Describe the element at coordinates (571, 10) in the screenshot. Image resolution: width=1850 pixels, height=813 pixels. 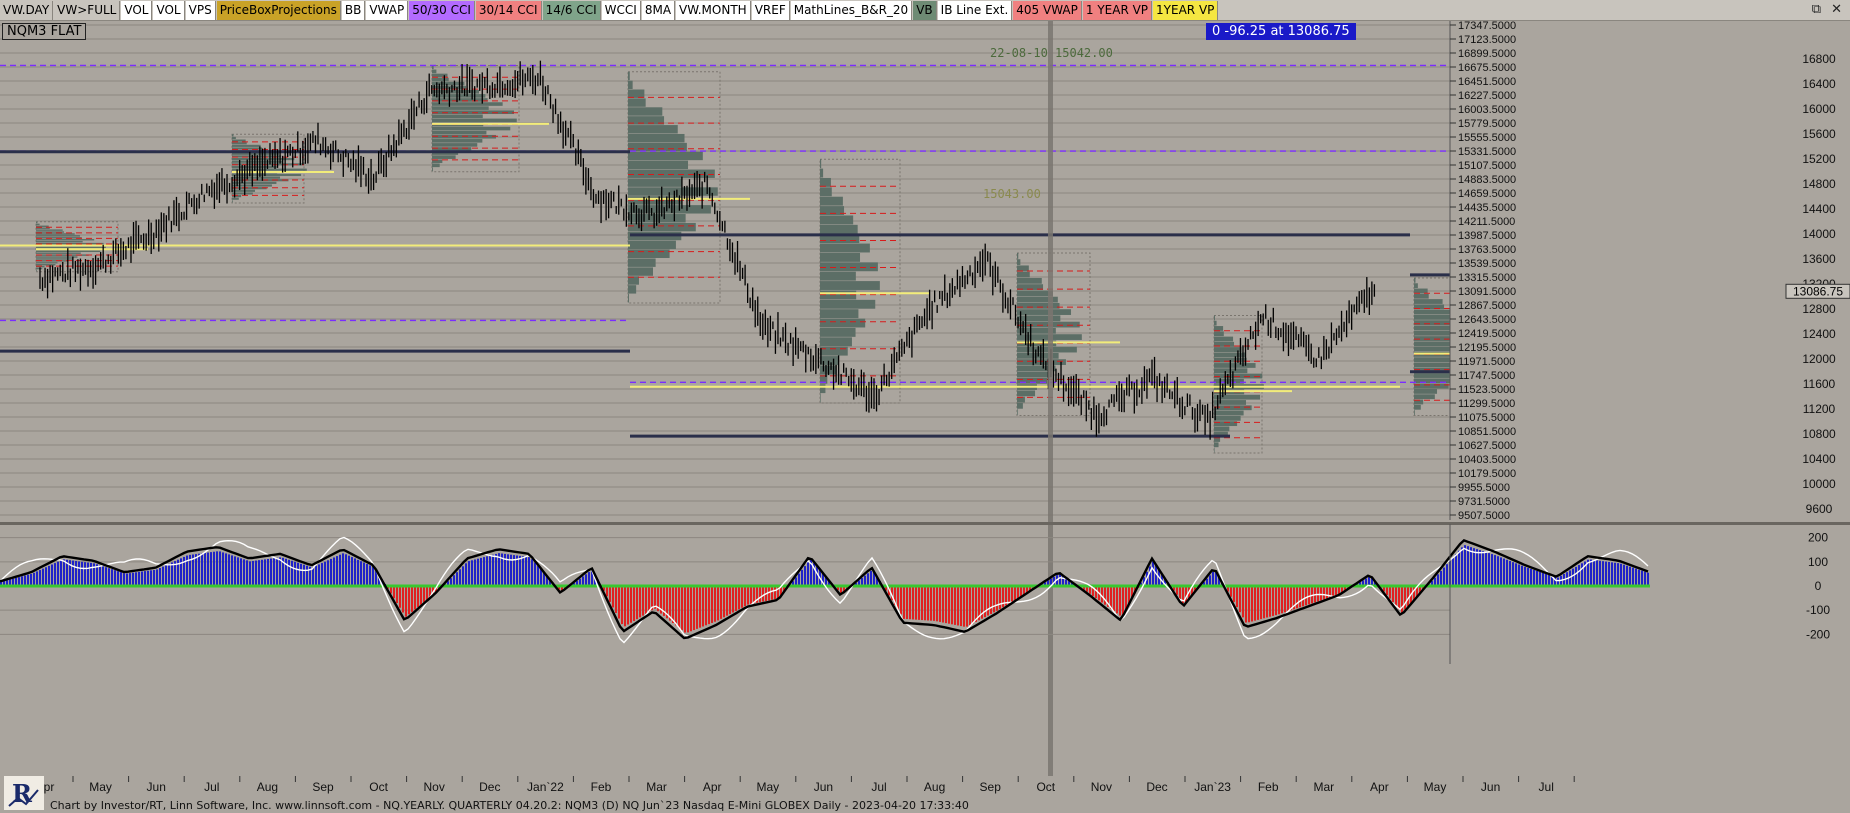
I see `toolbar-button: 14/6 CCI` at that location.